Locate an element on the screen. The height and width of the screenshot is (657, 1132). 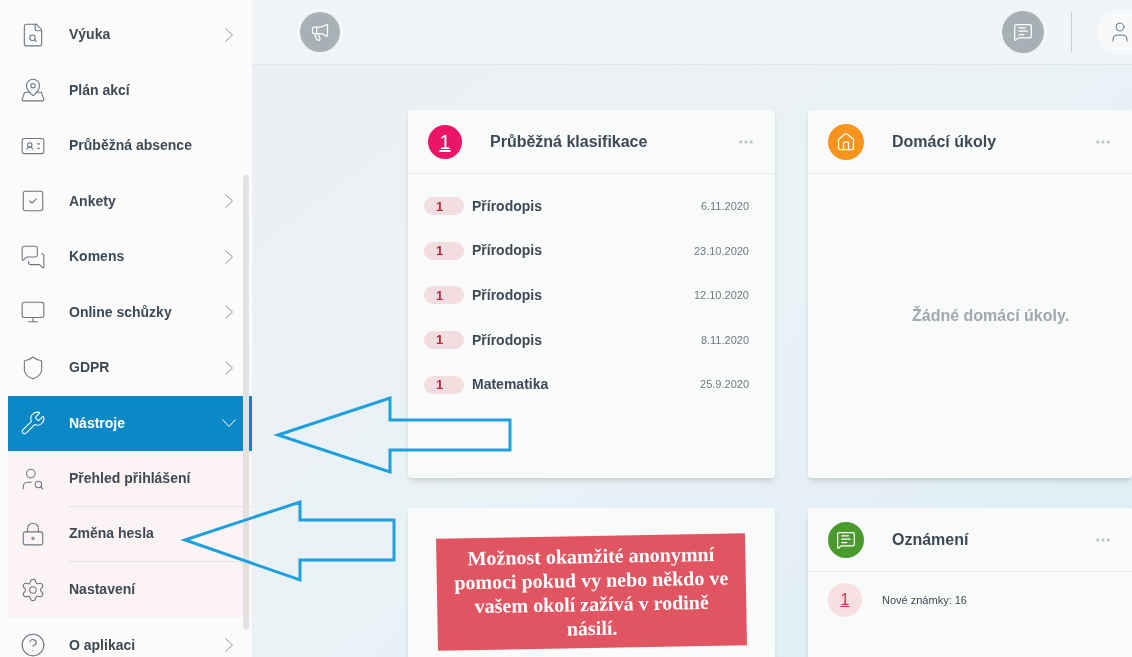
sidebar-item: Ankety is located at coordinates (130, 201).